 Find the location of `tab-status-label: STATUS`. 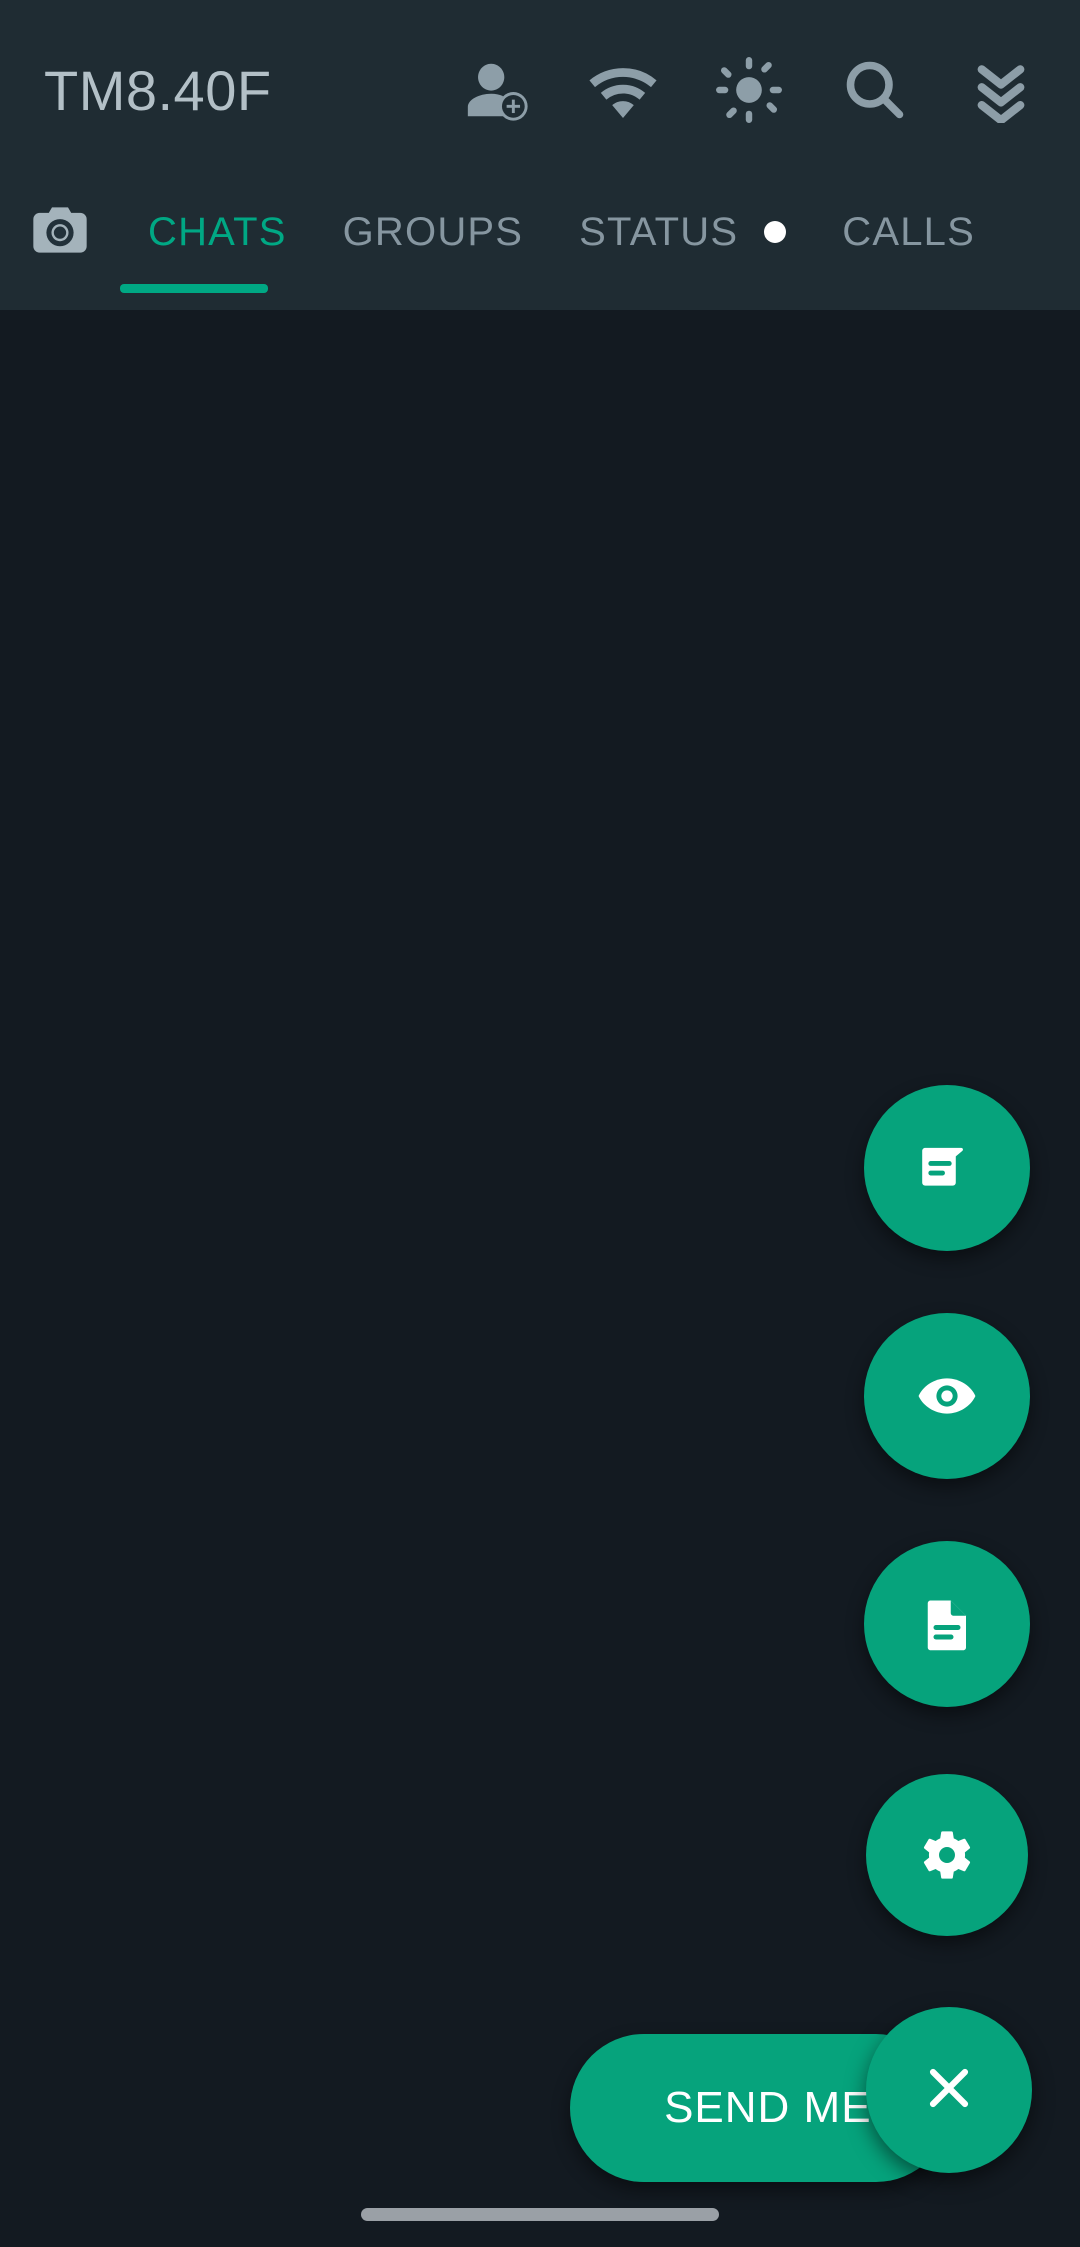

tab-status-label: STATUS is located at coordinates (659, 231).